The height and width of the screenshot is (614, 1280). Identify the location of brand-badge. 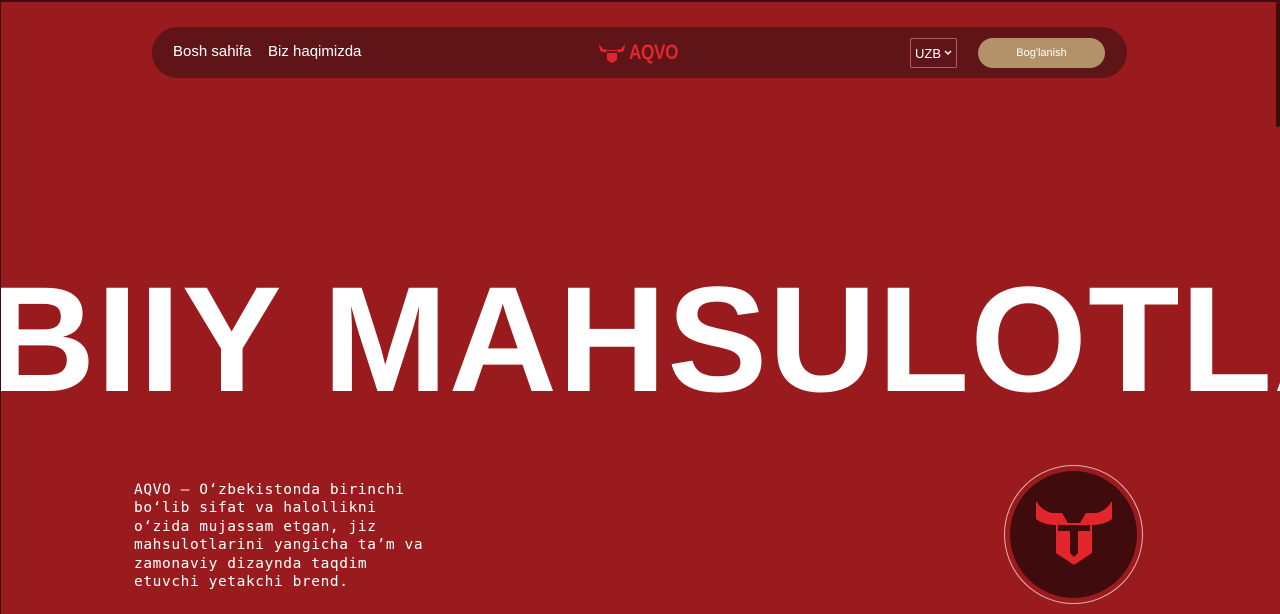
(1073, 534).